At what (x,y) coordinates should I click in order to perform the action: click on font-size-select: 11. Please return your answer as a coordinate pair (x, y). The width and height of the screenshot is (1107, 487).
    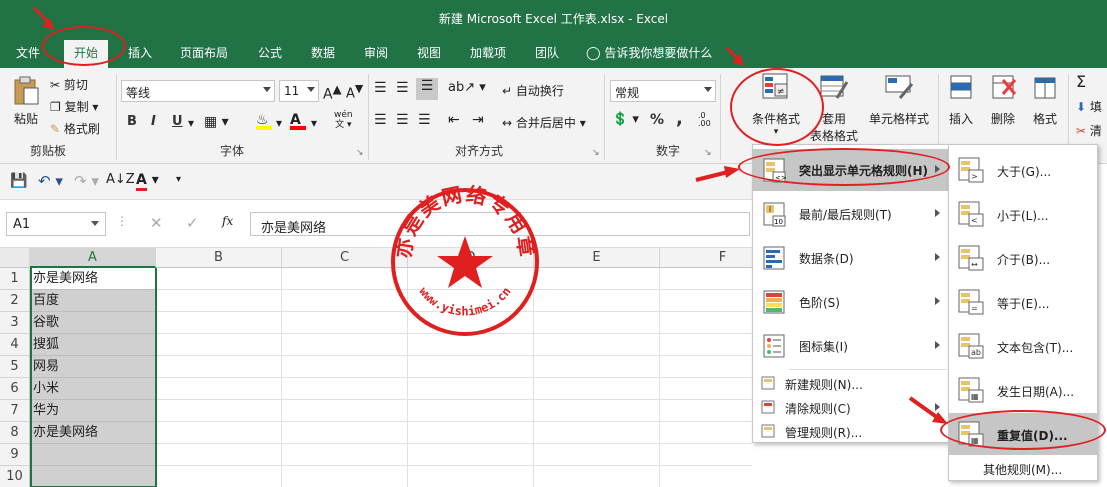
    Looking at the image, I should click on (299, 91).